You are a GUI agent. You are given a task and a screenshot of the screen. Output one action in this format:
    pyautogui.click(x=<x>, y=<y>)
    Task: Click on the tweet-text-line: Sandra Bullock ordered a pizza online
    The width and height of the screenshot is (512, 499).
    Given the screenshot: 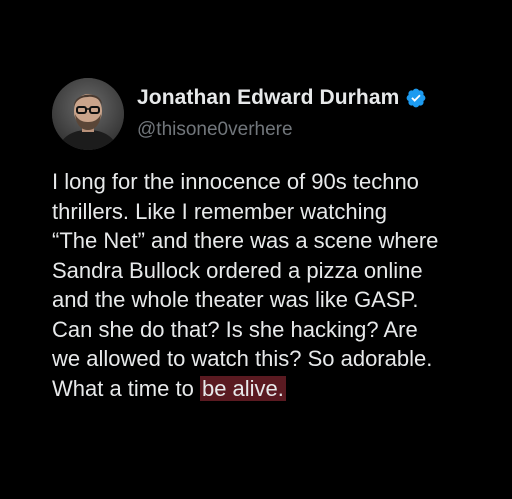 What is the action you would take?
    pyautogui.click(x=237, y=270)
    